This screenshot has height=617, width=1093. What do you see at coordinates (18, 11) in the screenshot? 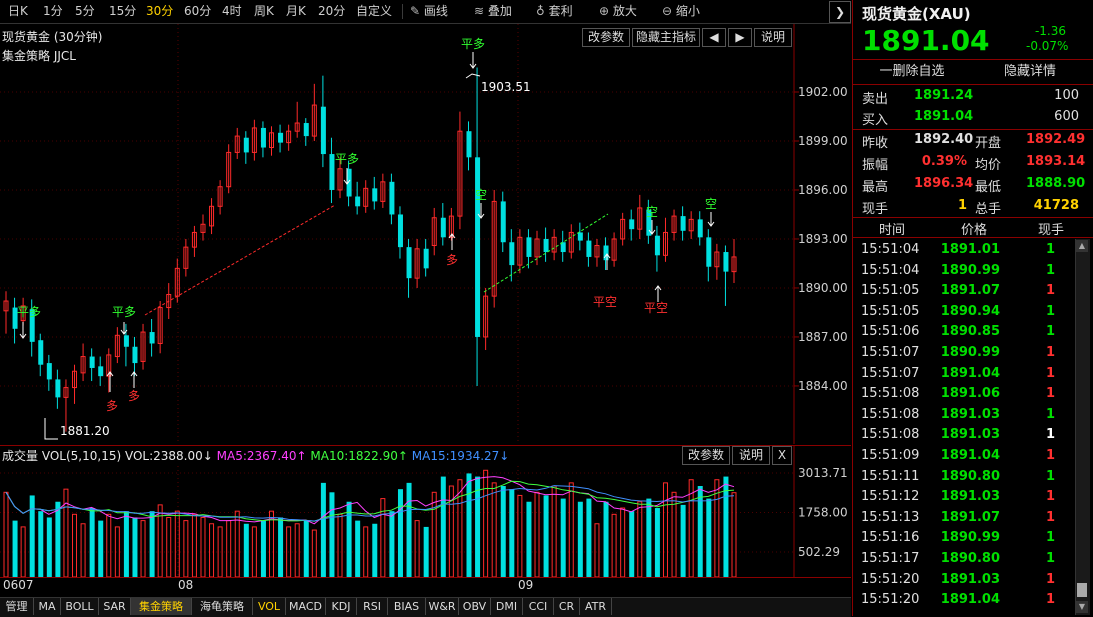
I see `period-day: 日K` at bounding box center [18, 11].